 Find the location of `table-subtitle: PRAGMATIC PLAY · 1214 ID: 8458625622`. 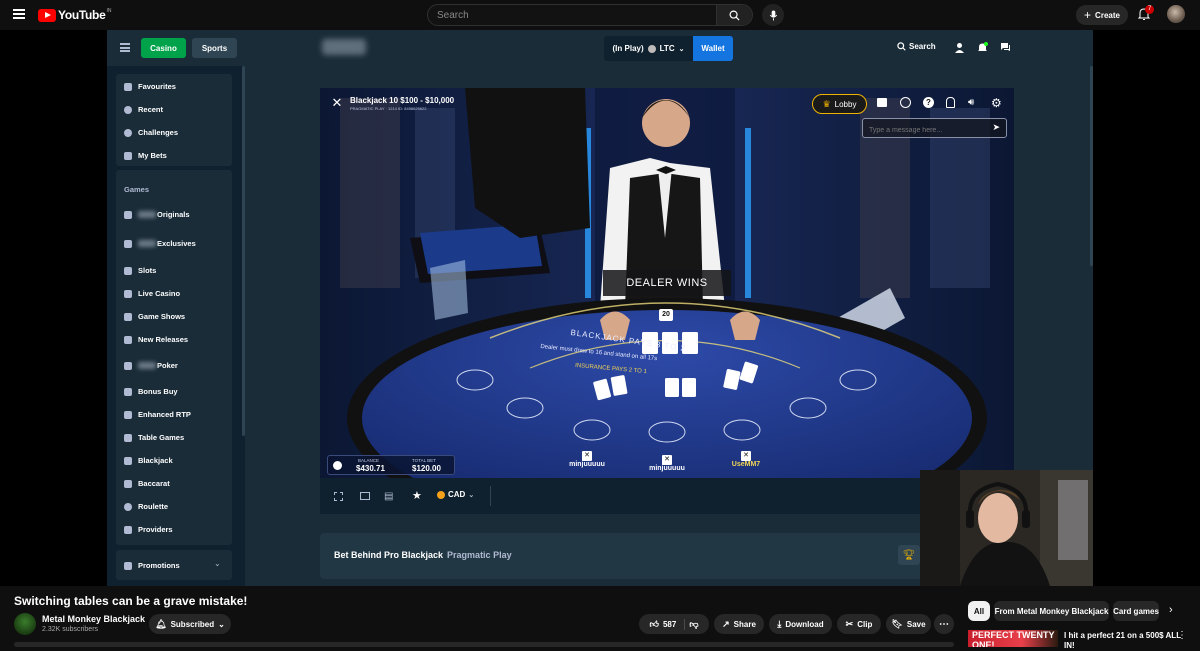

table-subtitle: PRAGMATIC PLAY · 1214 ID: 8458625622 is located at coordinates (388, 108).